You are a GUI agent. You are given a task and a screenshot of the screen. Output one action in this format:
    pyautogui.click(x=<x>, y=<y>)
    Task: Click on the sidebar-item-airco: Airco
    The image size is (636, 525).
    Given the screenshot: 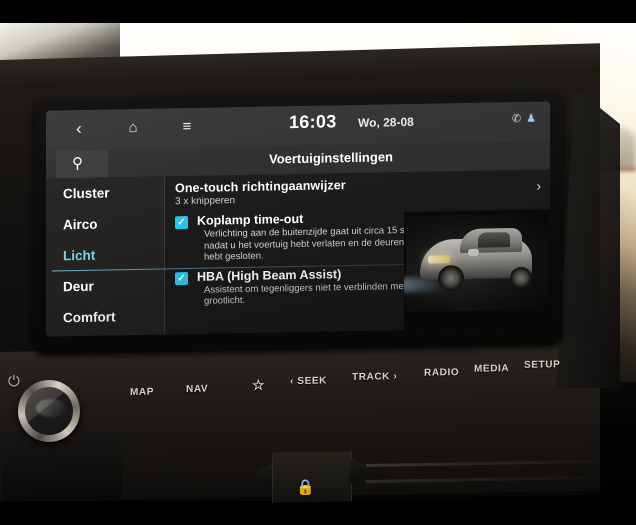 What is the action you would take?
    pyautogui.click(x=105, y=223)
    